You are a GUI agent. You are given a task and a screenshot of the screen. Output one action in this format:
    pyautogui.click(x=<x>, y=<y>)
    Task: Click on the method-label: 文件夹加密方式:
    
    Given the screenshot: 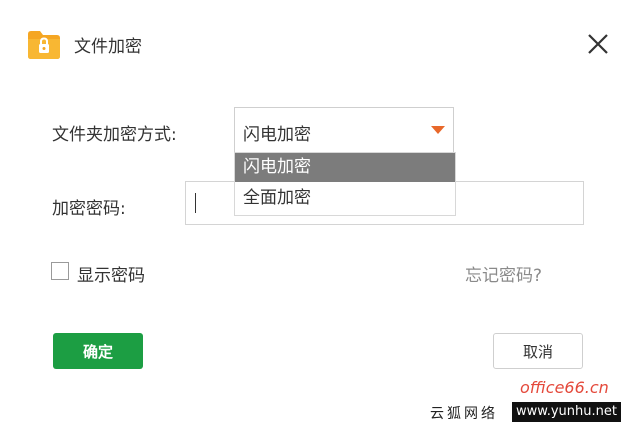 What is the action you would take?
    pyautogui.click(x=114, y=135)
    